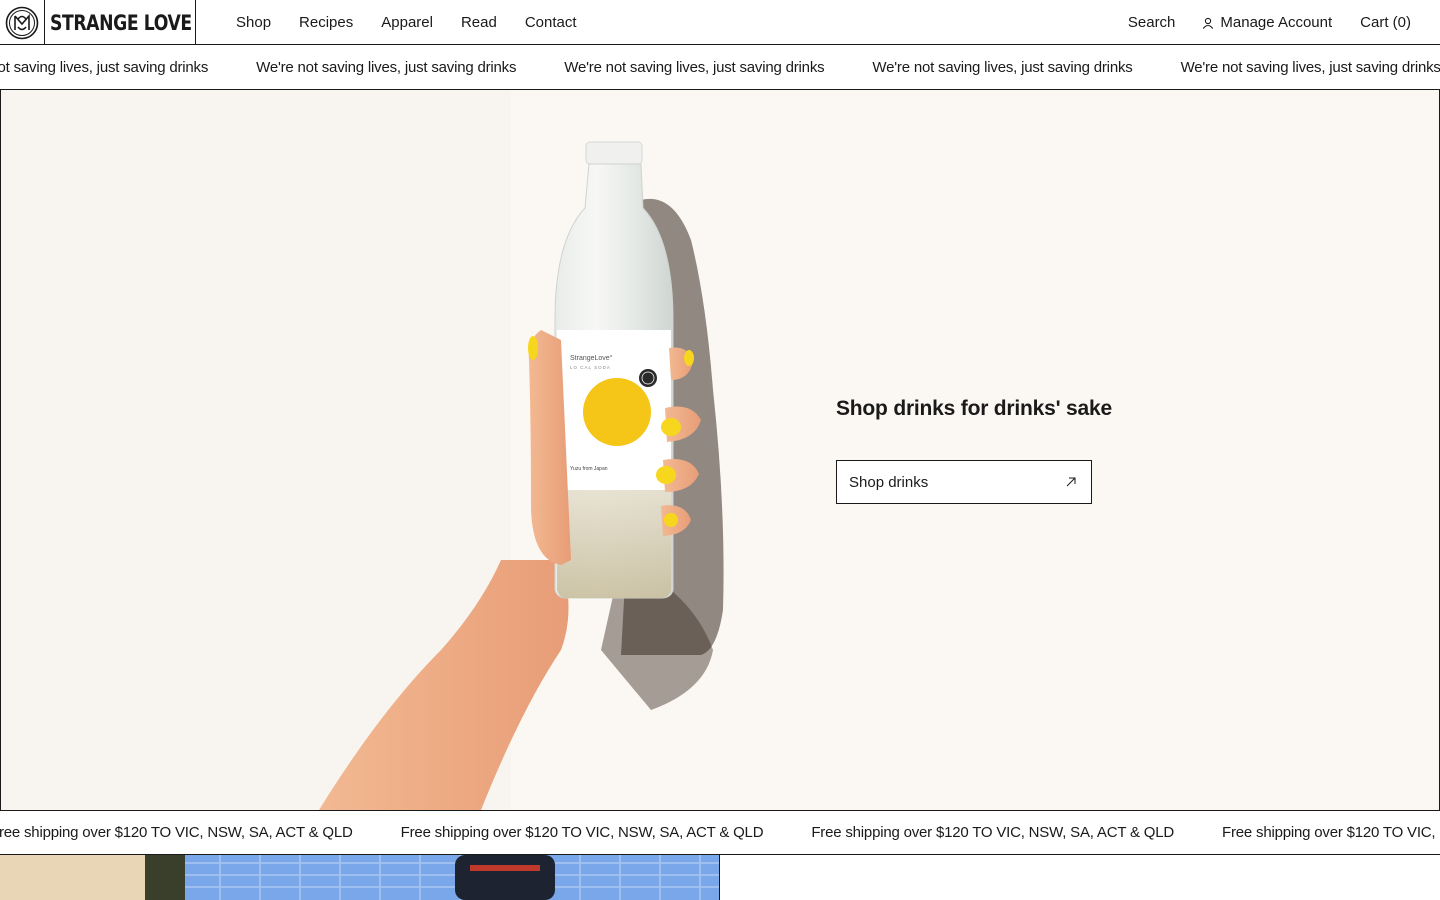 This screenshot has height=900, width=1440. I want to click on logo-monogram-svg, so click(22, 22).